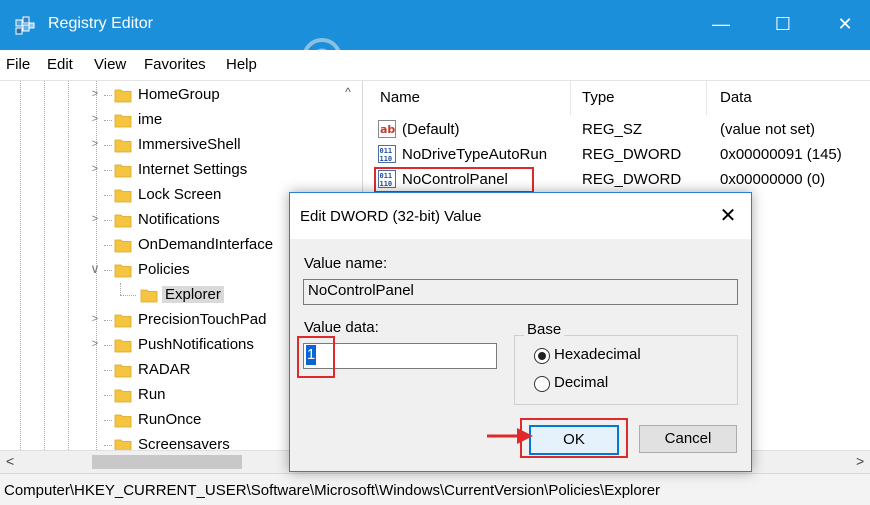 This screenshot has width=870, height=505. Describe the element at coordinates (783, 24) in the screenshot. I see `maximize-button: ☐` at that location.